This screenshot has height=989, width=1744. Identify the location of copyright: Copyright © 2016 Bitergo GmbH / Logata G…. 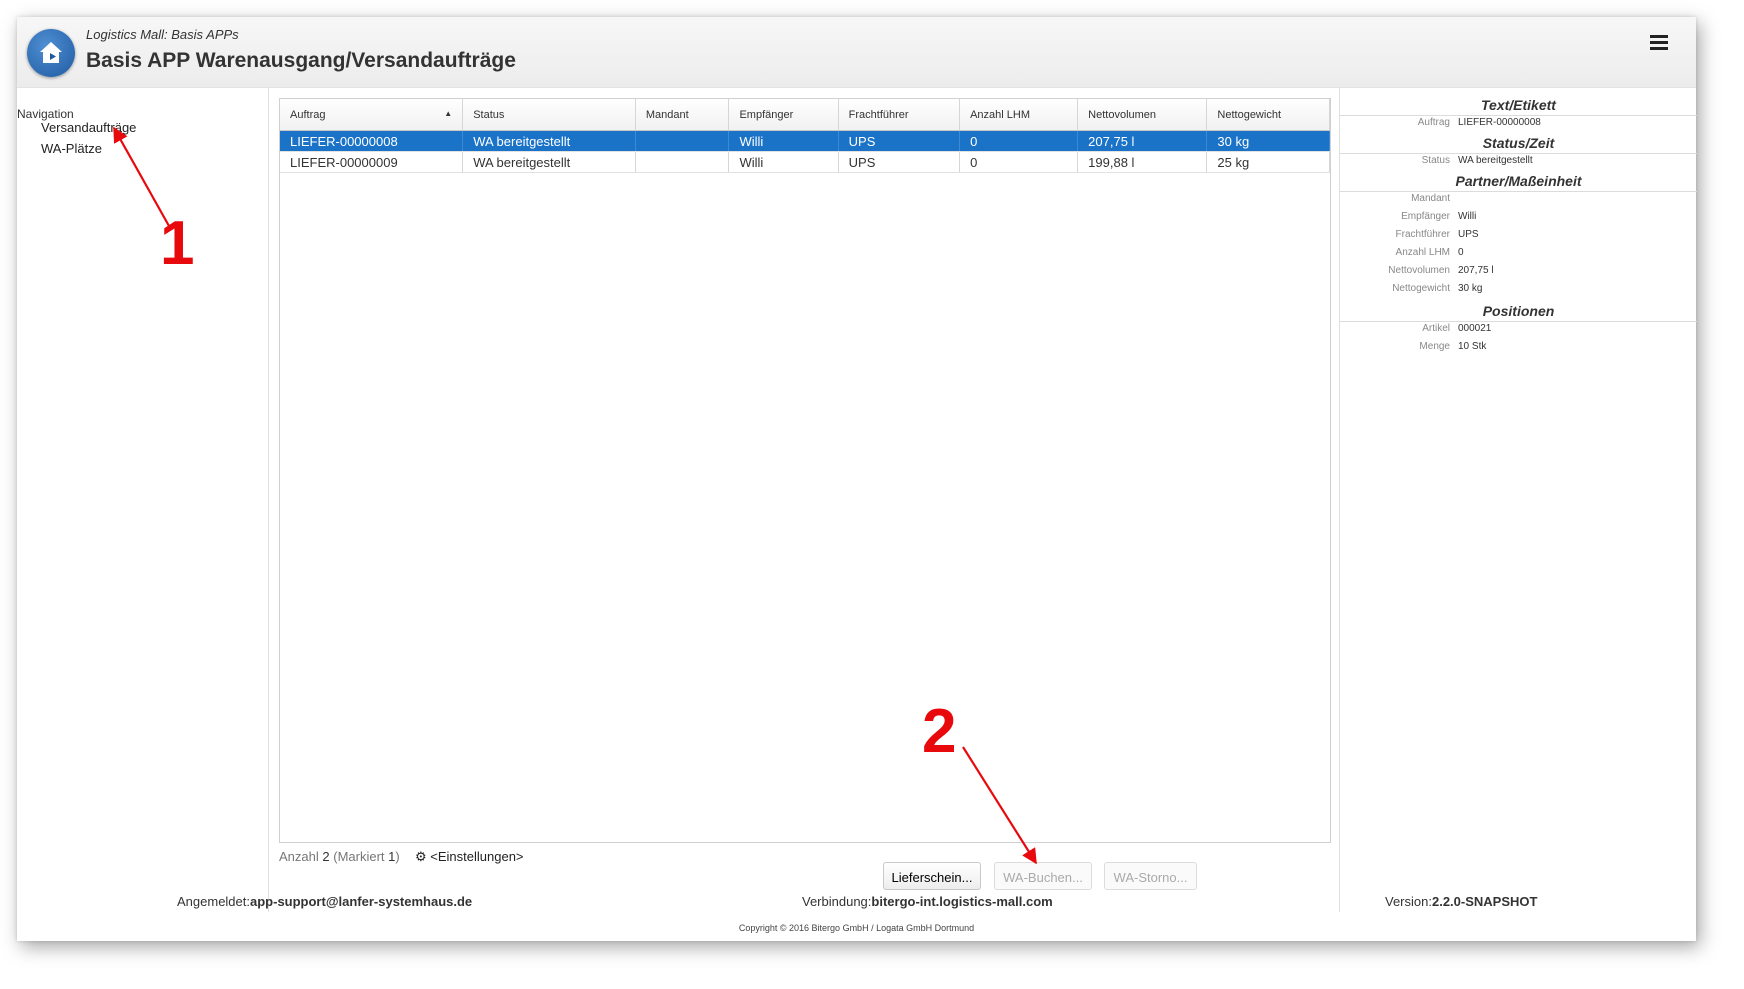
(856, 928).